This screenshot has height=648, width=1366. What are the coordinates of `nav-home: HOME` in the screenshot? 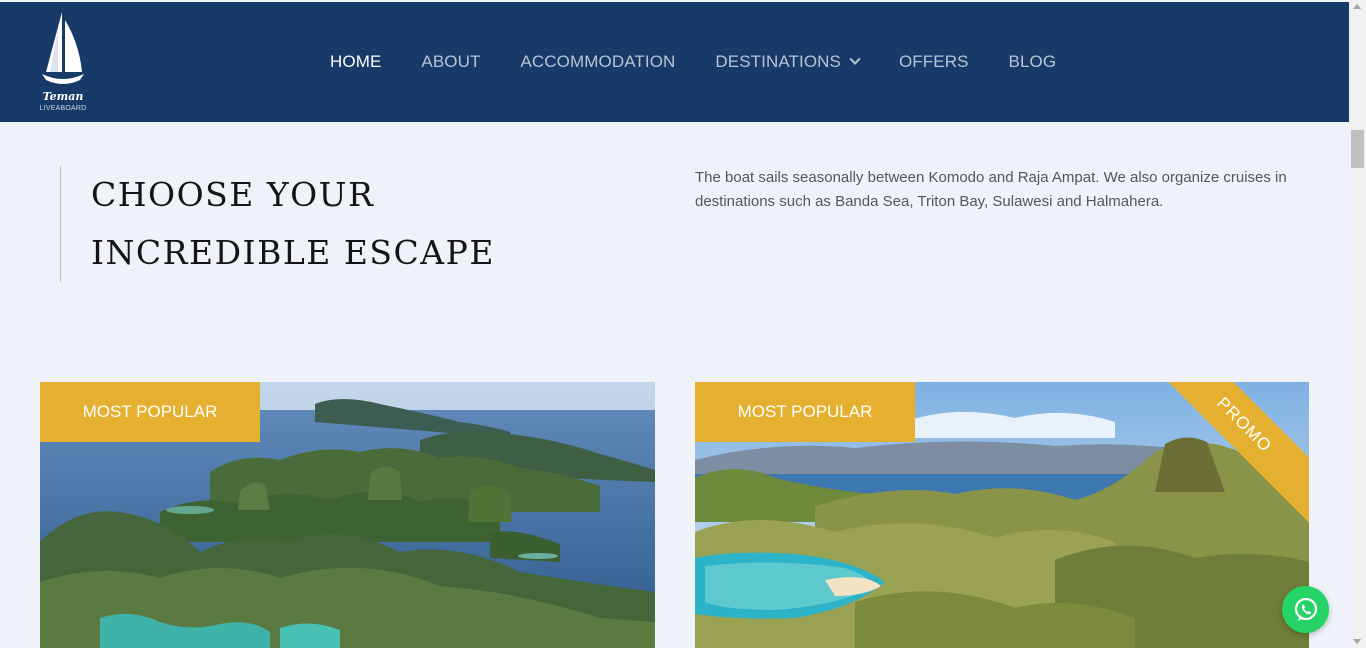 It's located at (355, 62).